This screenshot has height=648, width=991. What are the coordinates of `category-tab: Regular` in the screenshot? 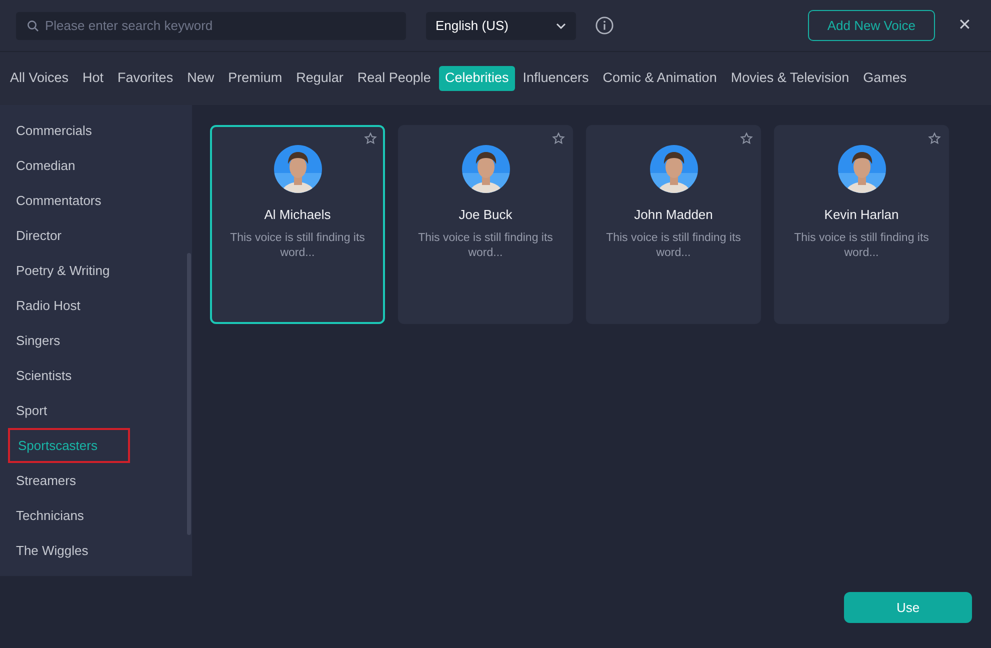 It's located at (320, 78).